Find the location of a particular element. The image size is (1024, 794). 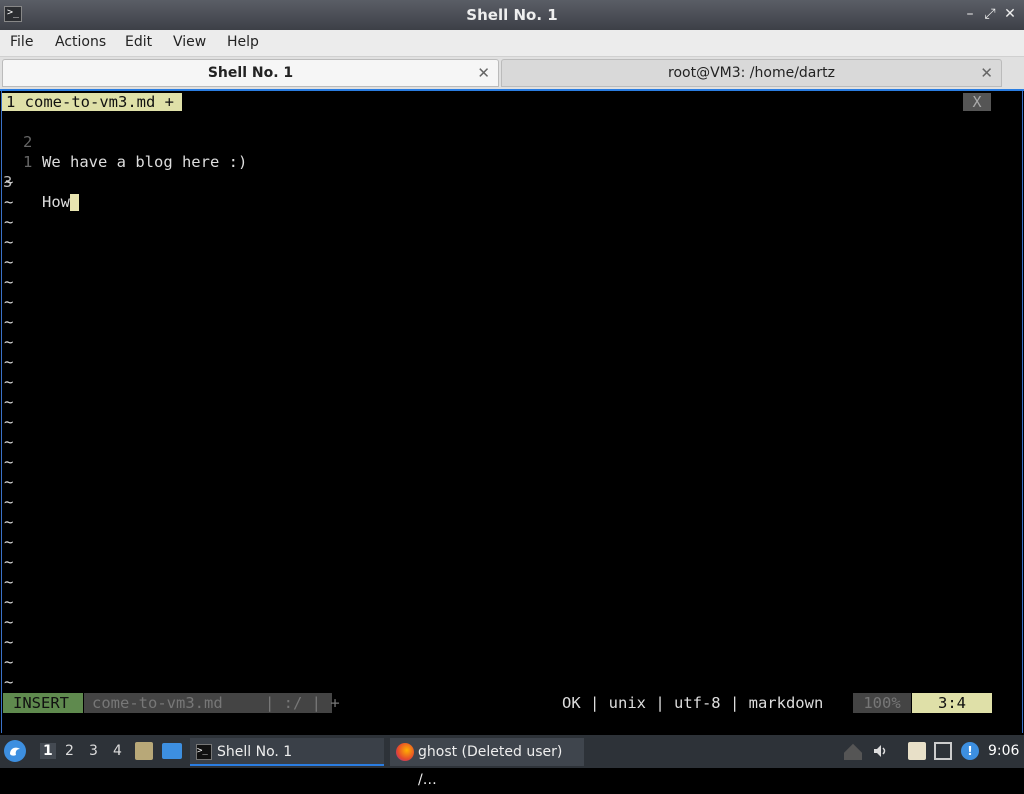

volume-icon is located at coordinates (881, 751).